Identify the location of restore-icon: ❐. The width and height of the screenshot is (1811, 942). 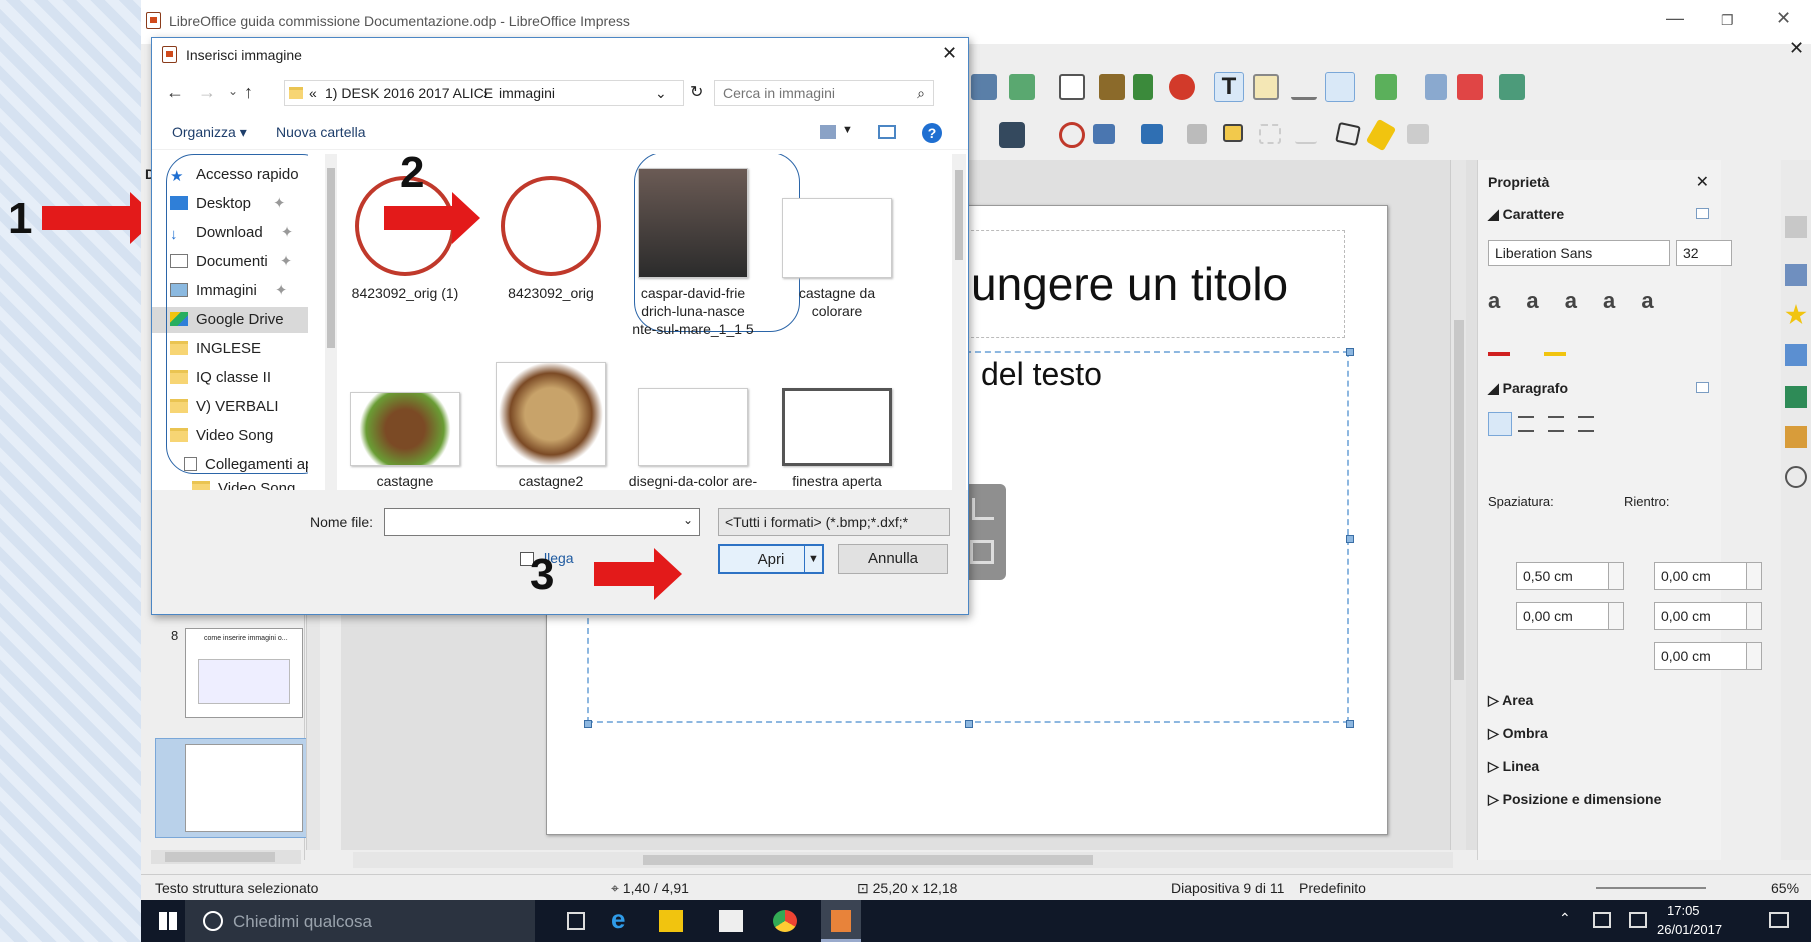
(1727, 20).